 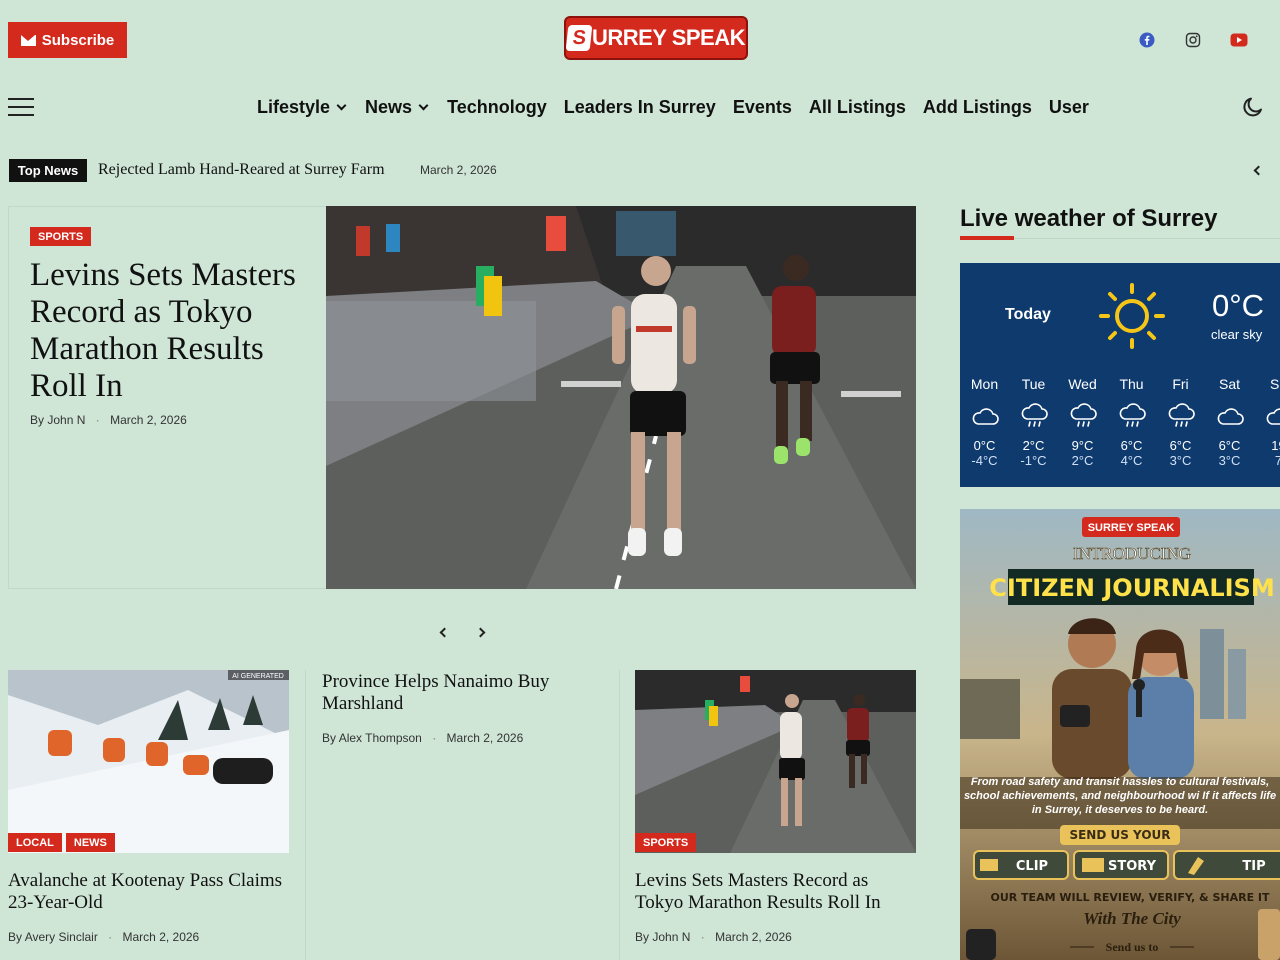 I want to click on weather-condition: clear sky, so click(x=1237, y=334).